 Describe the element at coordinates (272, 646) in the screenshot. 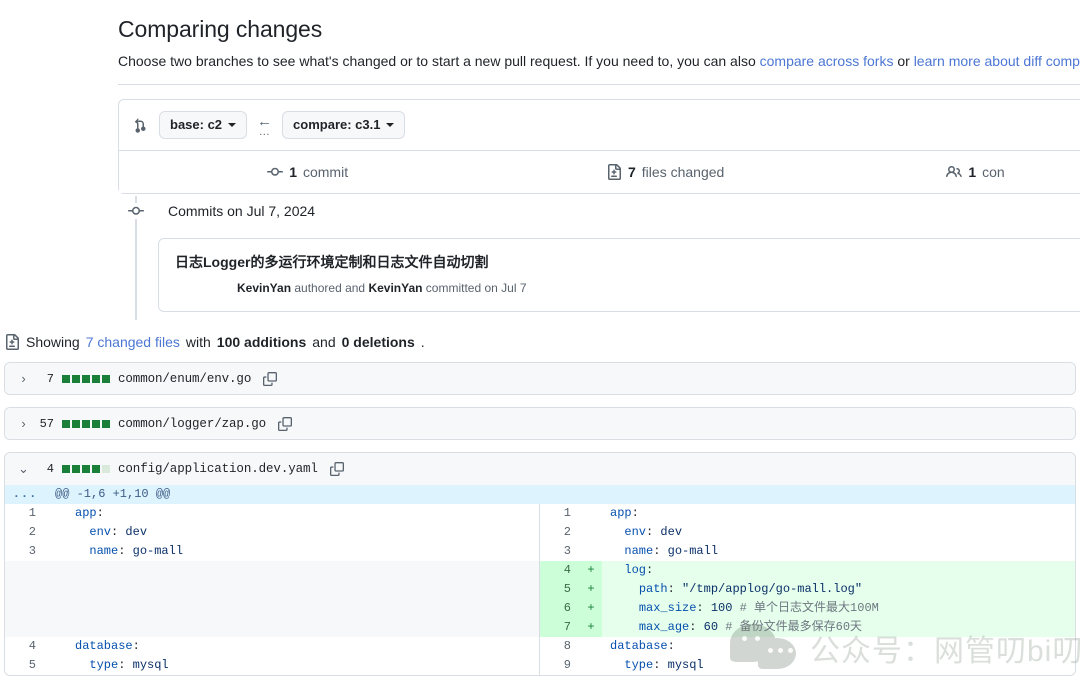

I see `diff-line-row: 4 database:` at that location.